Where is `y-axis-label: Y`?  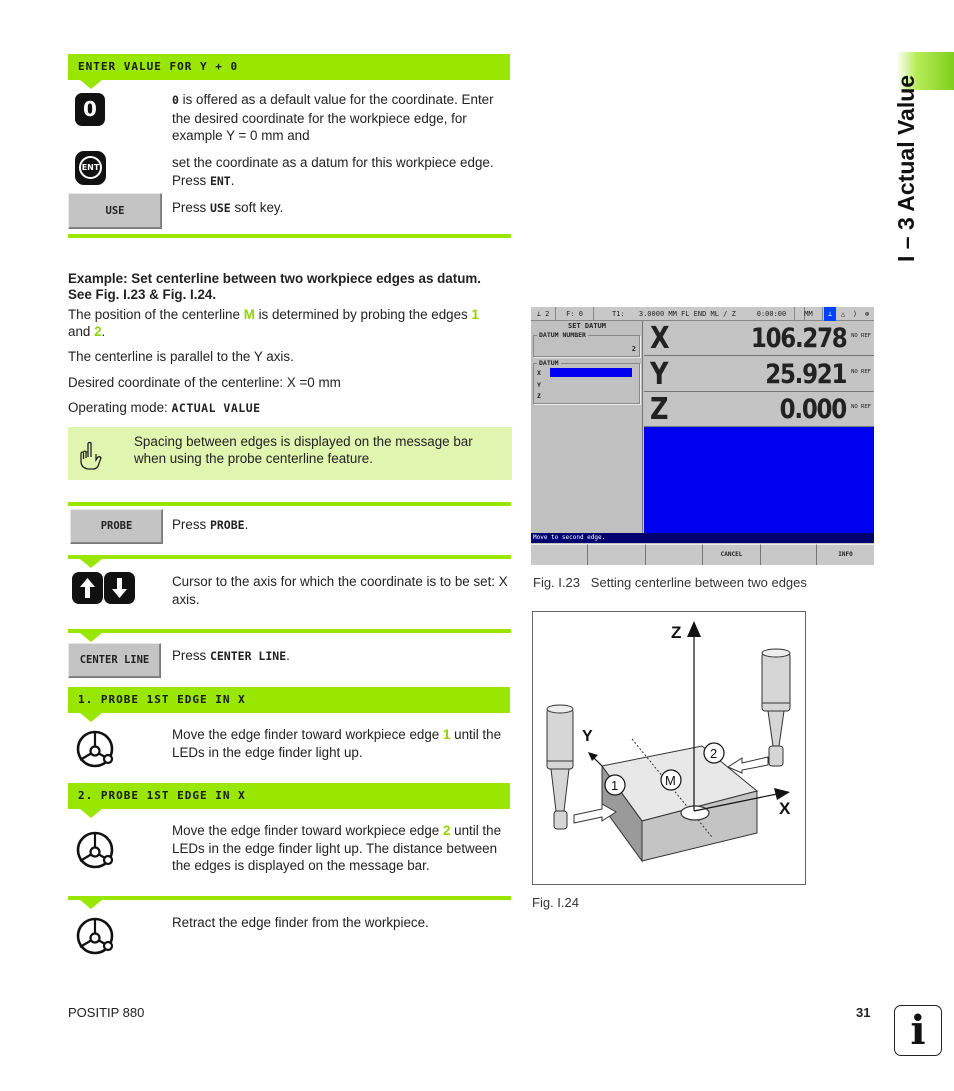 y-axis-label: Y is located at coordinates (587, 736).